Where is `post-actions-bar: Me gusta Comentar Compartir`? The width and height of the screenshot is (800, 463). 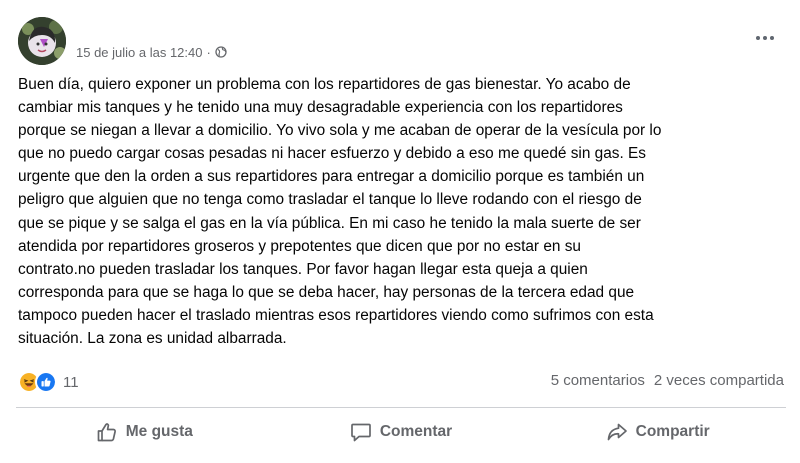 post-actions-bar: Me gusta Comentar Compartir is located at coordinates (401, 432).